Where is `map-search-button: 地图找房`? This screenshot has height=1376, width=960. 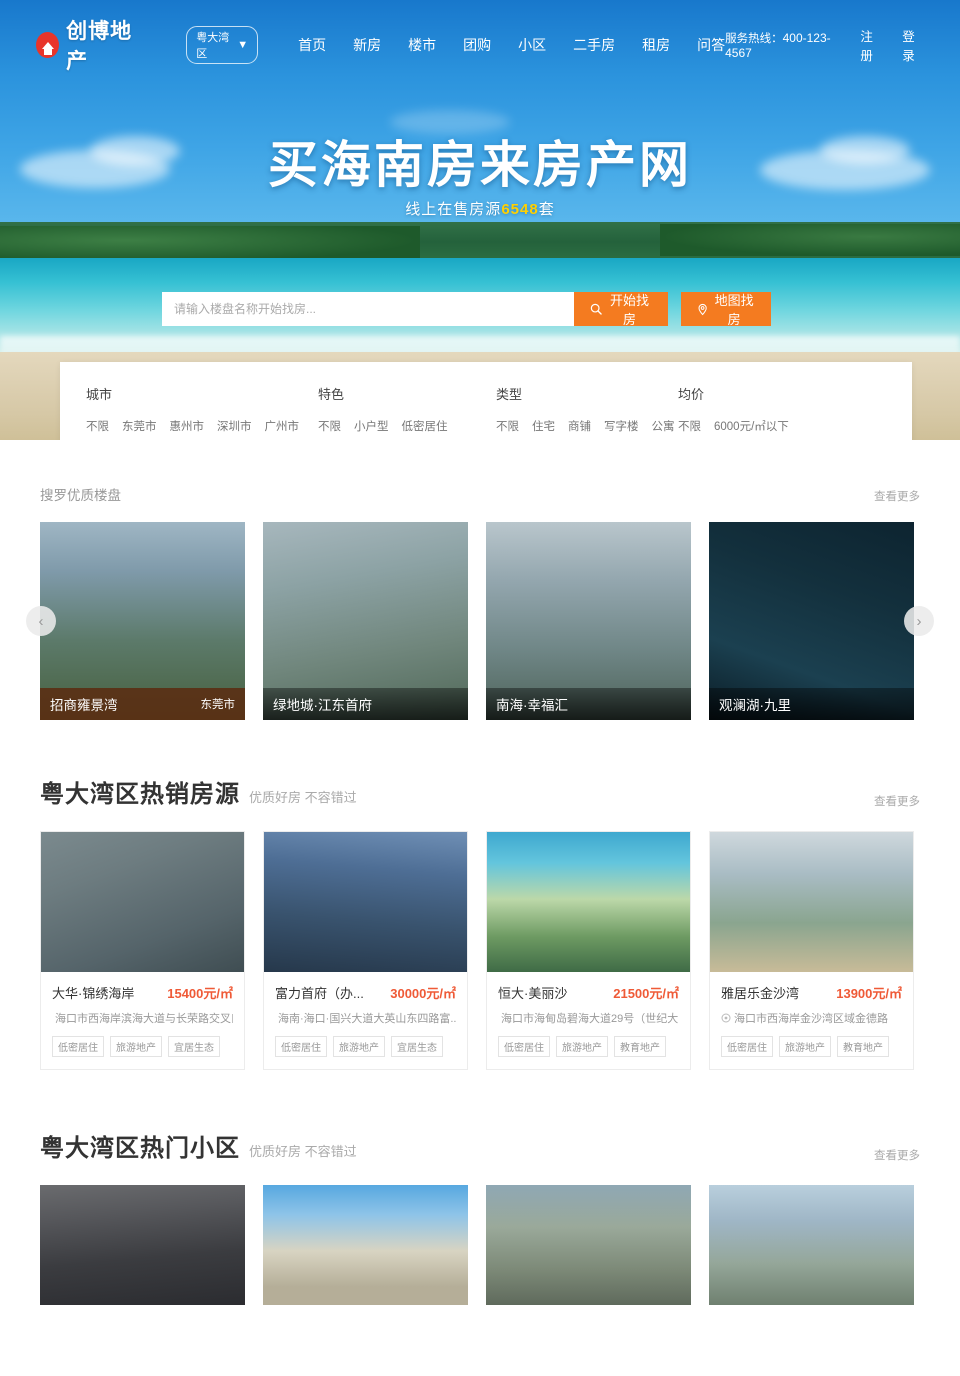 map-search-button: 地图找房 is located at coordinates (726, 309).